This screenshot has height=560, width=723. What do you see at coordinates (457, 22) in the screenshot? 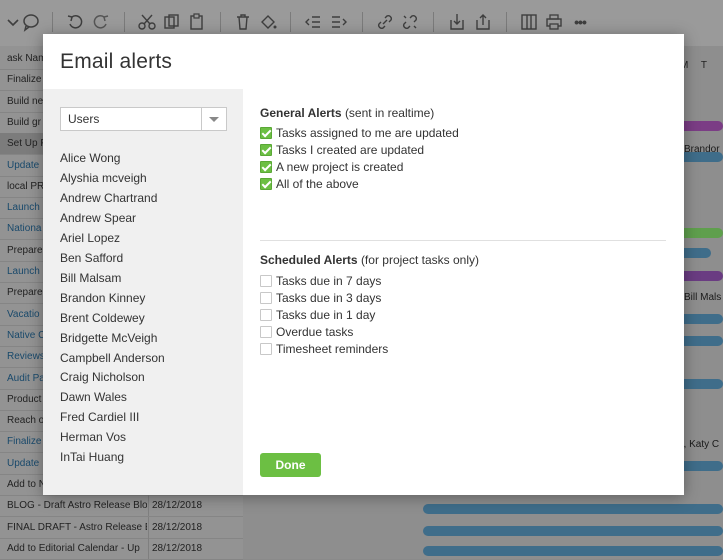
I see `import-icon` at bounding box center [457, 22].